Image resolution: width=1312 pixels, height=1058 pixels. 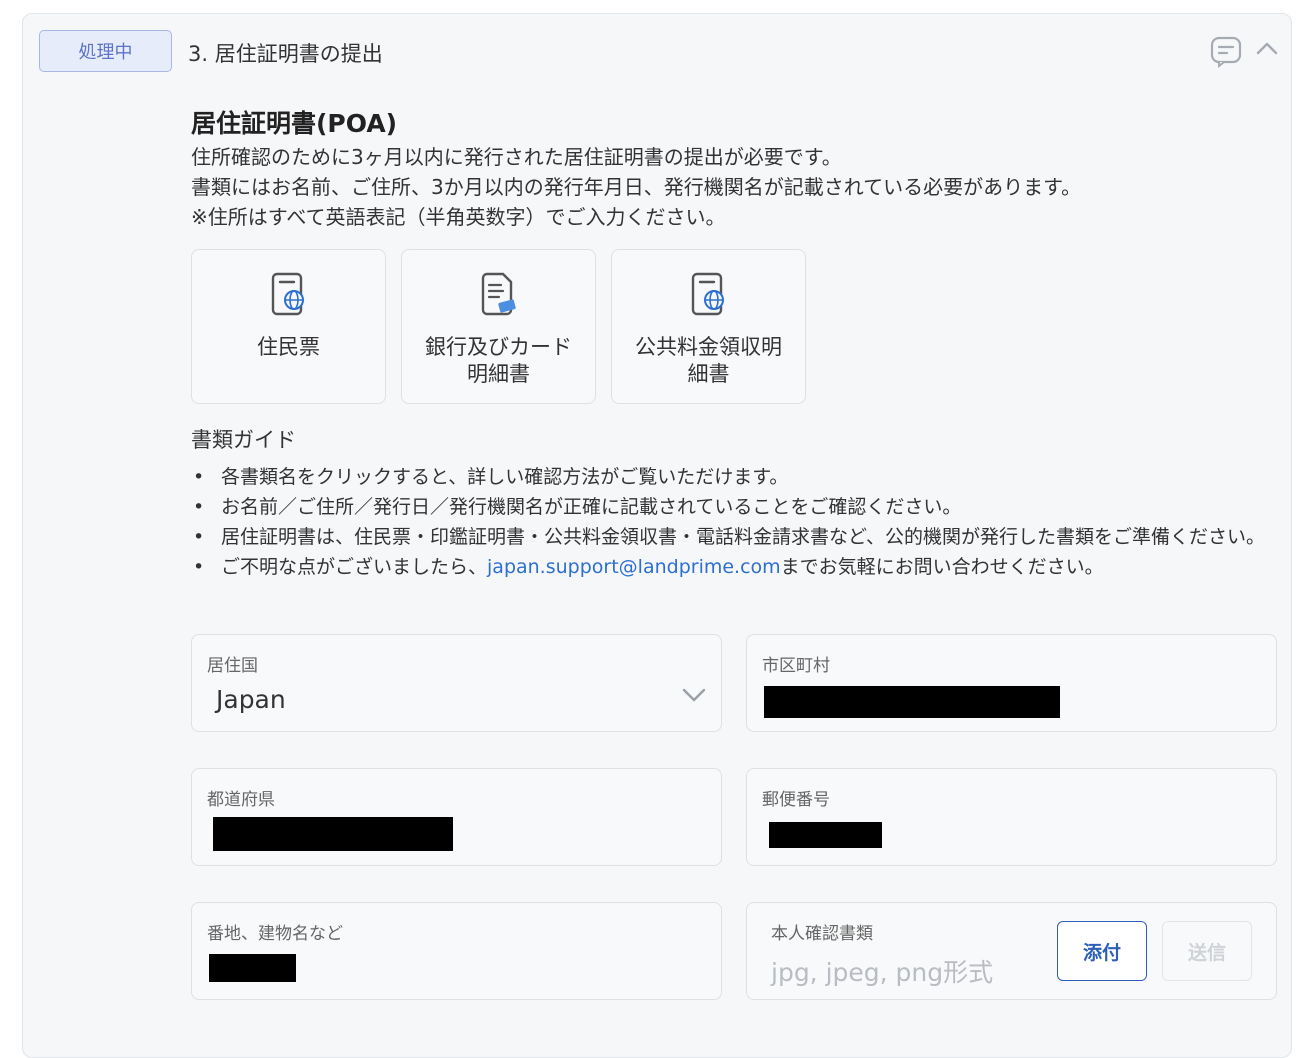 I want to click on doc-card-resident-record: 住民票, so click(x=288, y=326).